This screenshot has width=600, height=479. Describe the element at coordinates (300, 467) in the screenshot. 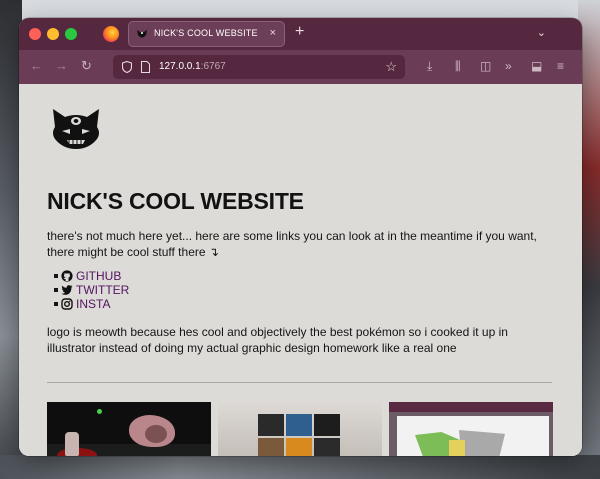

I see `desktop-wallpaper-bottom` at that location.